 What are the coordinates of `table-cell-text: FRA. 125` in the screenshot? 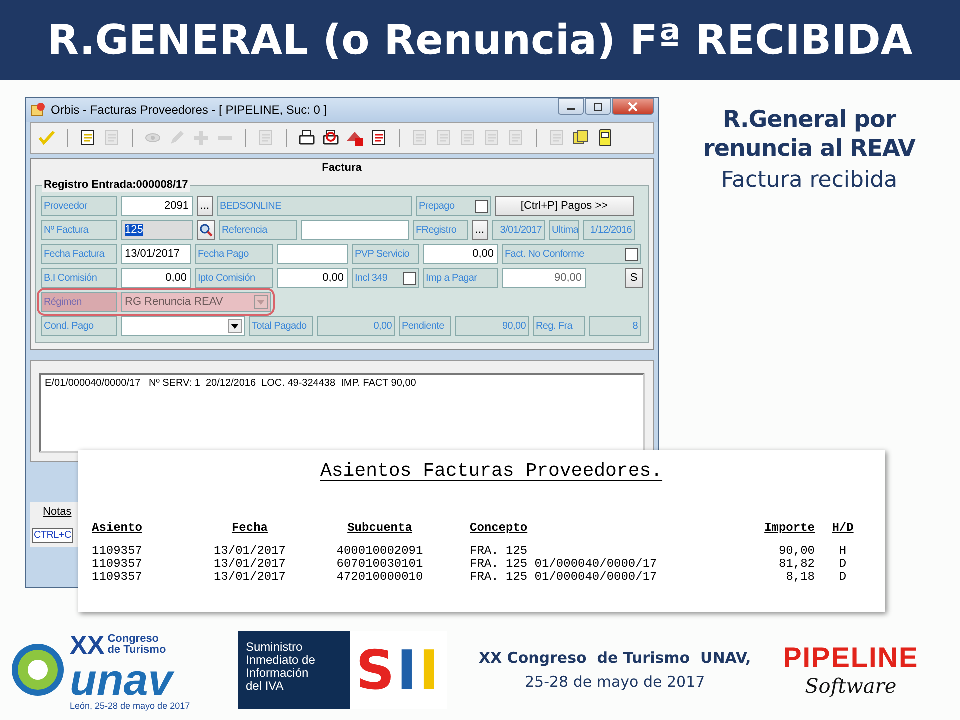 It's located at (499, 551).